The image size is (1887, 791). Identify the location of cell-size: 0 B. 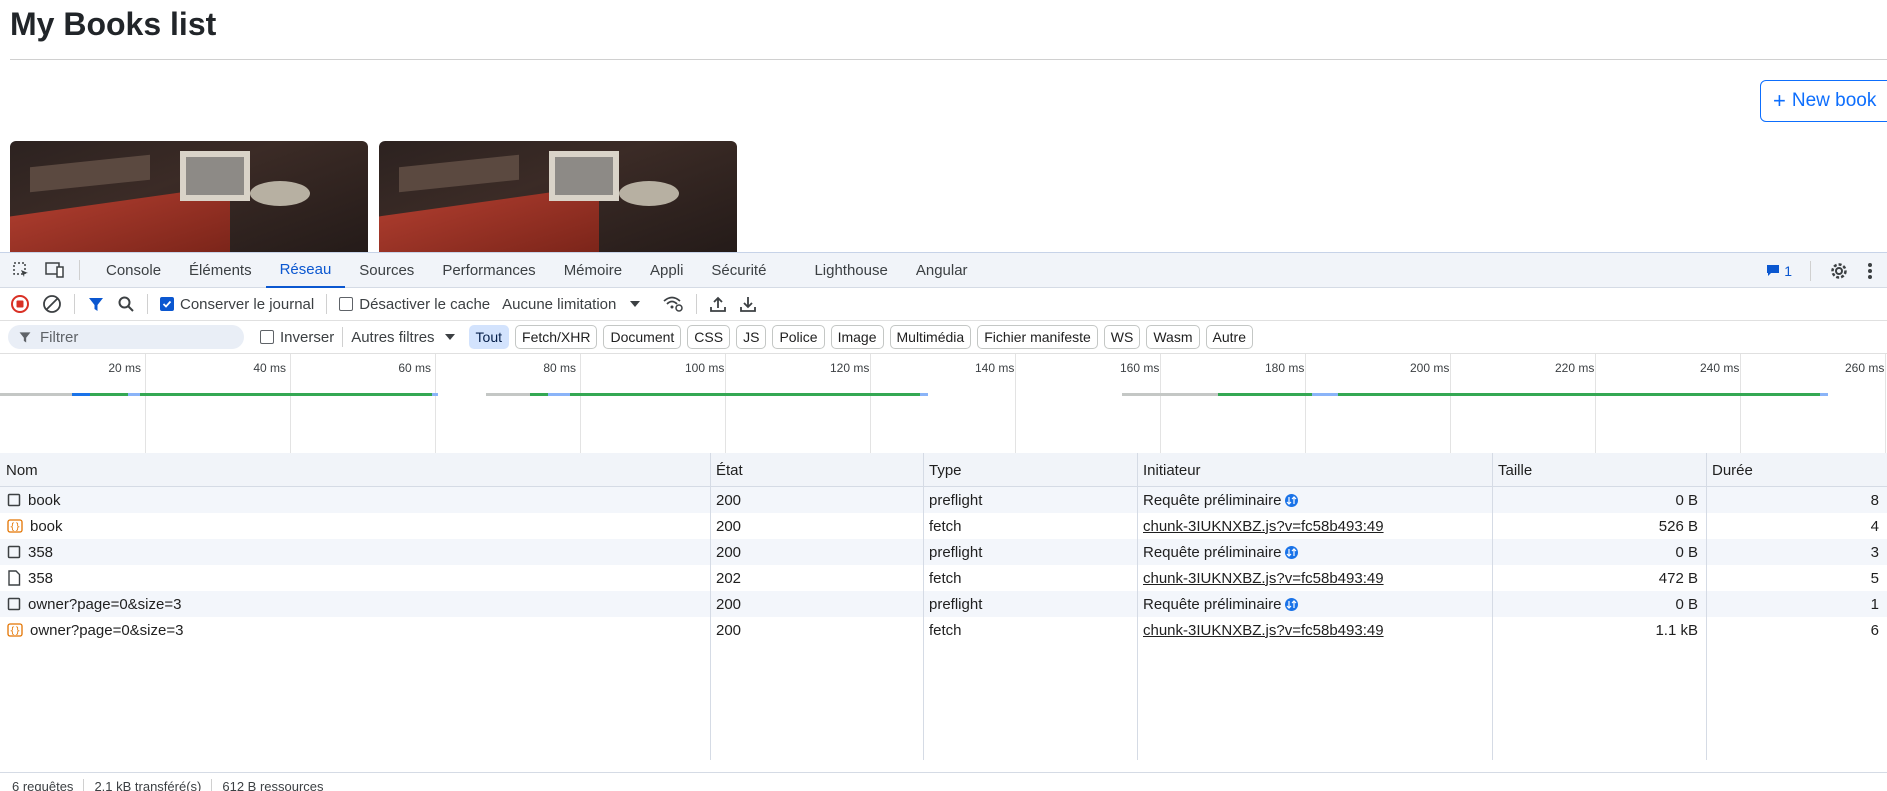
(1686, 500).